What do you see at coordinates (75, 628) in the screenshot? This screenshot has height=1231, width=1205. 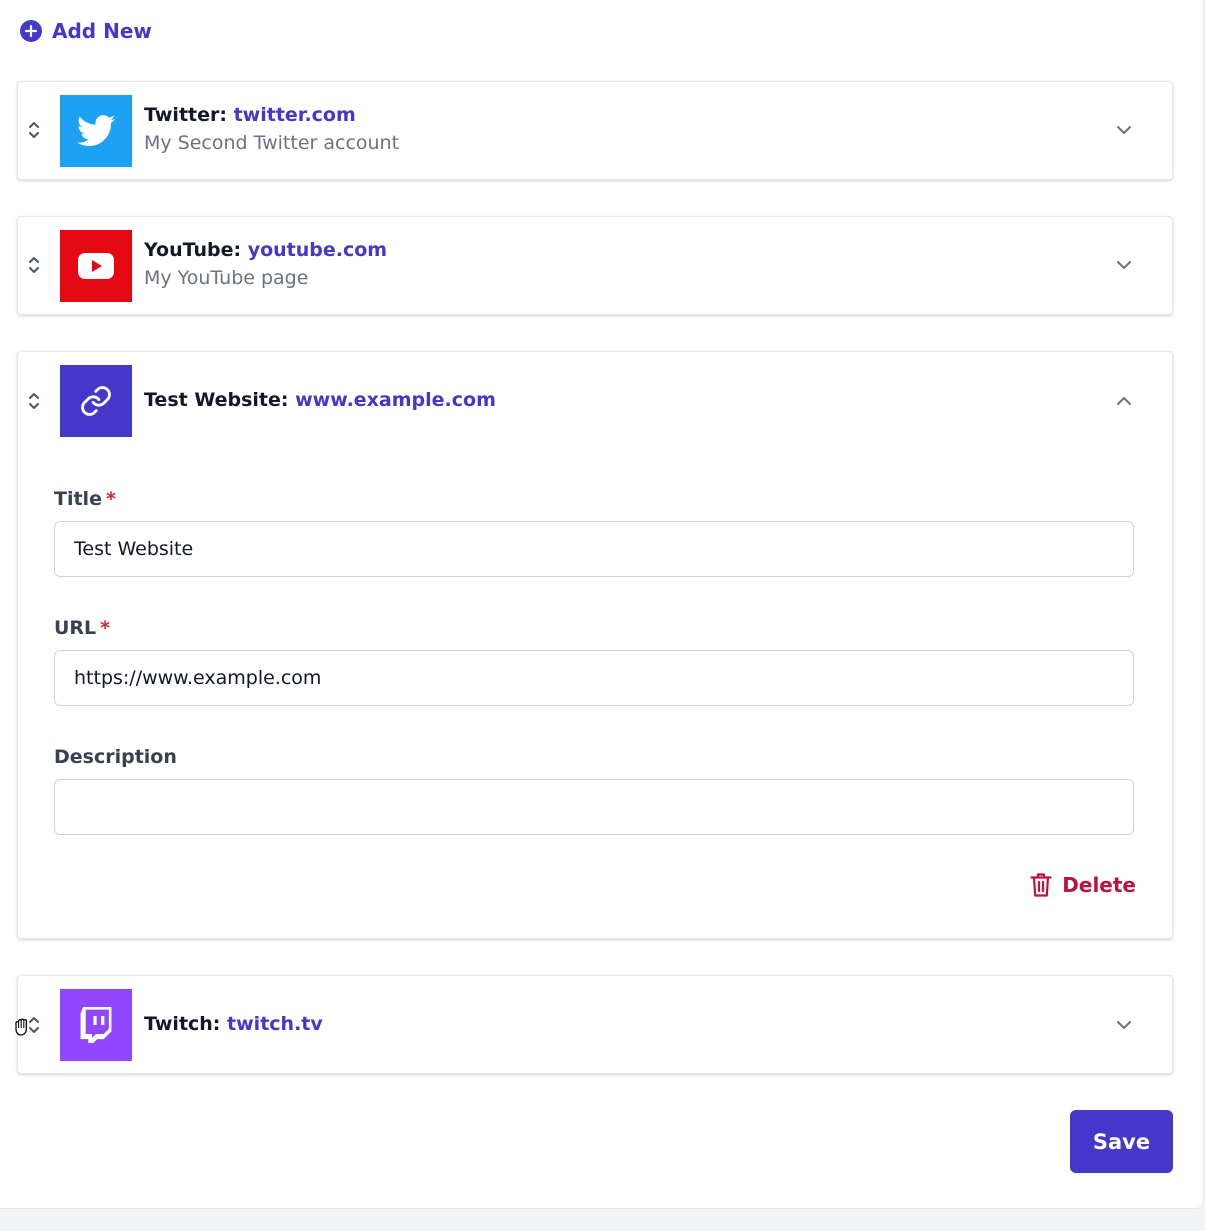 I see `url-label-text: URL` at bounding box center [75, 628].